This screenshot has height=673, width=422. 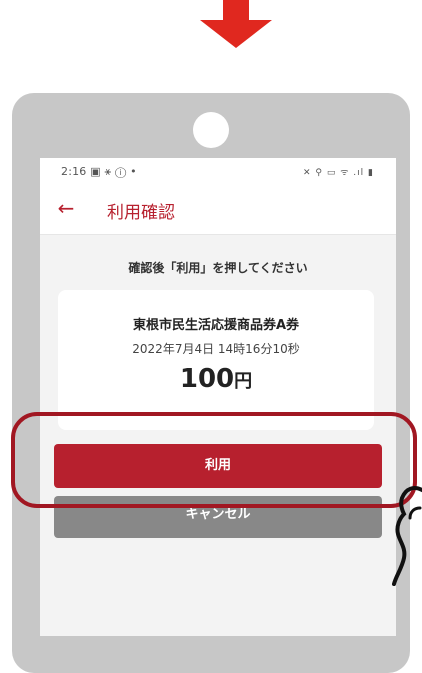 I want to click on ticket-name: 東根市民生活応援商品券A券, so click(x=216, y=325).